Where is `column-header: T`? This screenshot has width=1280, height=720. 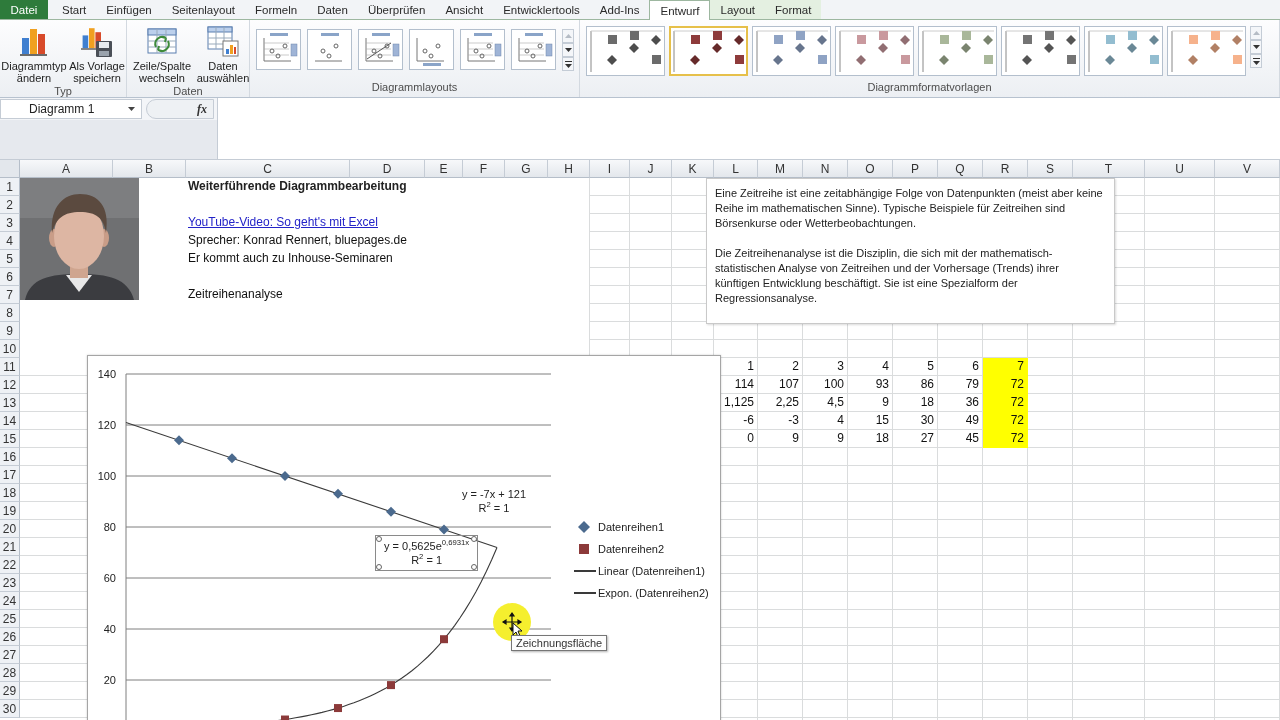
column-header: T is located at coordinates (1109, 169).